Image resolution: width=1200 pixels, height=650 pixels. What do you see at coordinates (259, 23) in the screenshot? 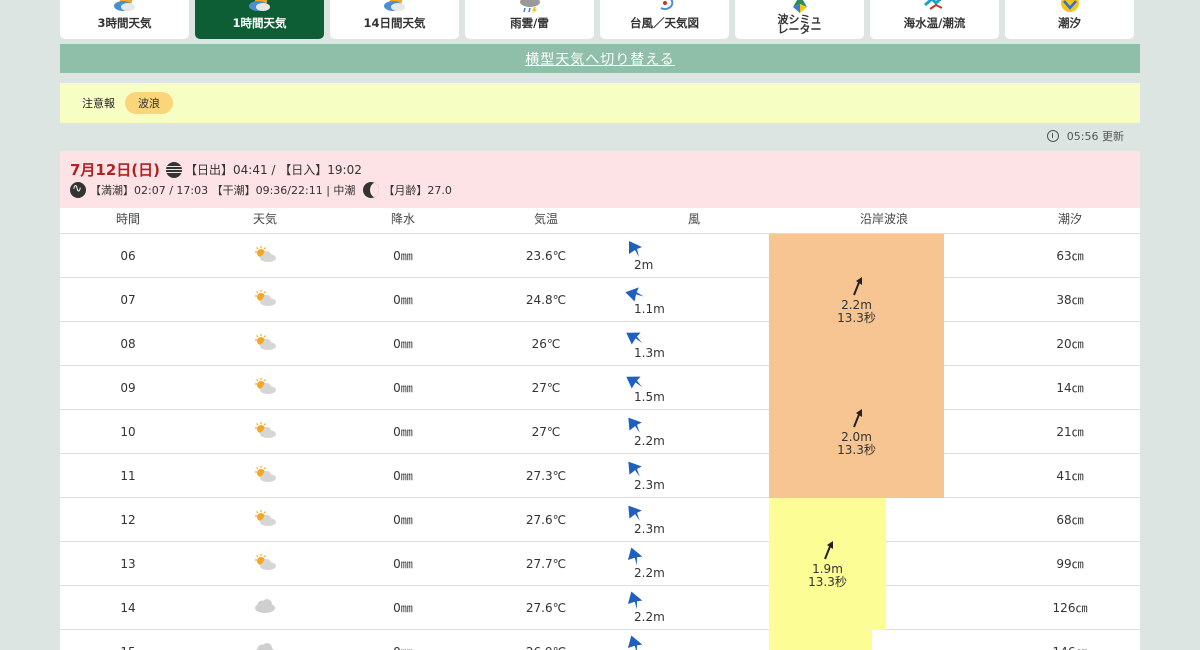
I see `tab-label: 1時間天気` at bounding box center [259, 23].